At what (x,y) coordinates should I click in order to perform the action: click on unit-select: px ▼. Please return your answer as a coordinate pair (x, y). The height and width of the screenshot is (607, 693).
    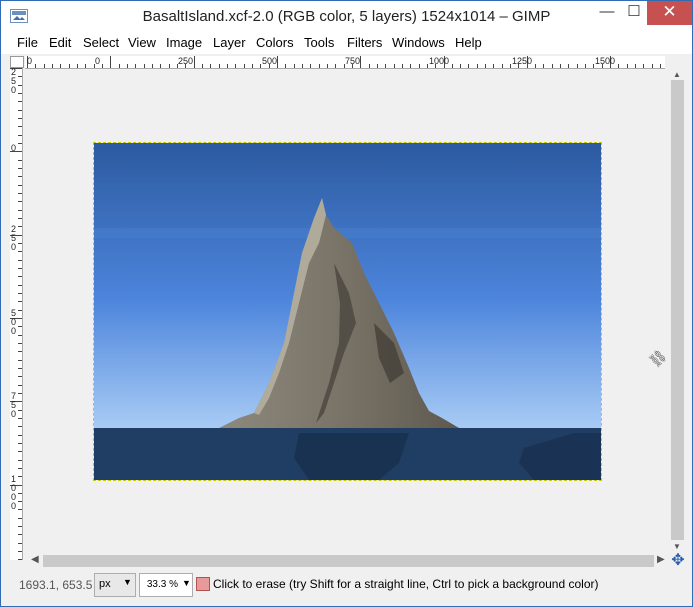
    Looking at the image, I should click on (115, 585).